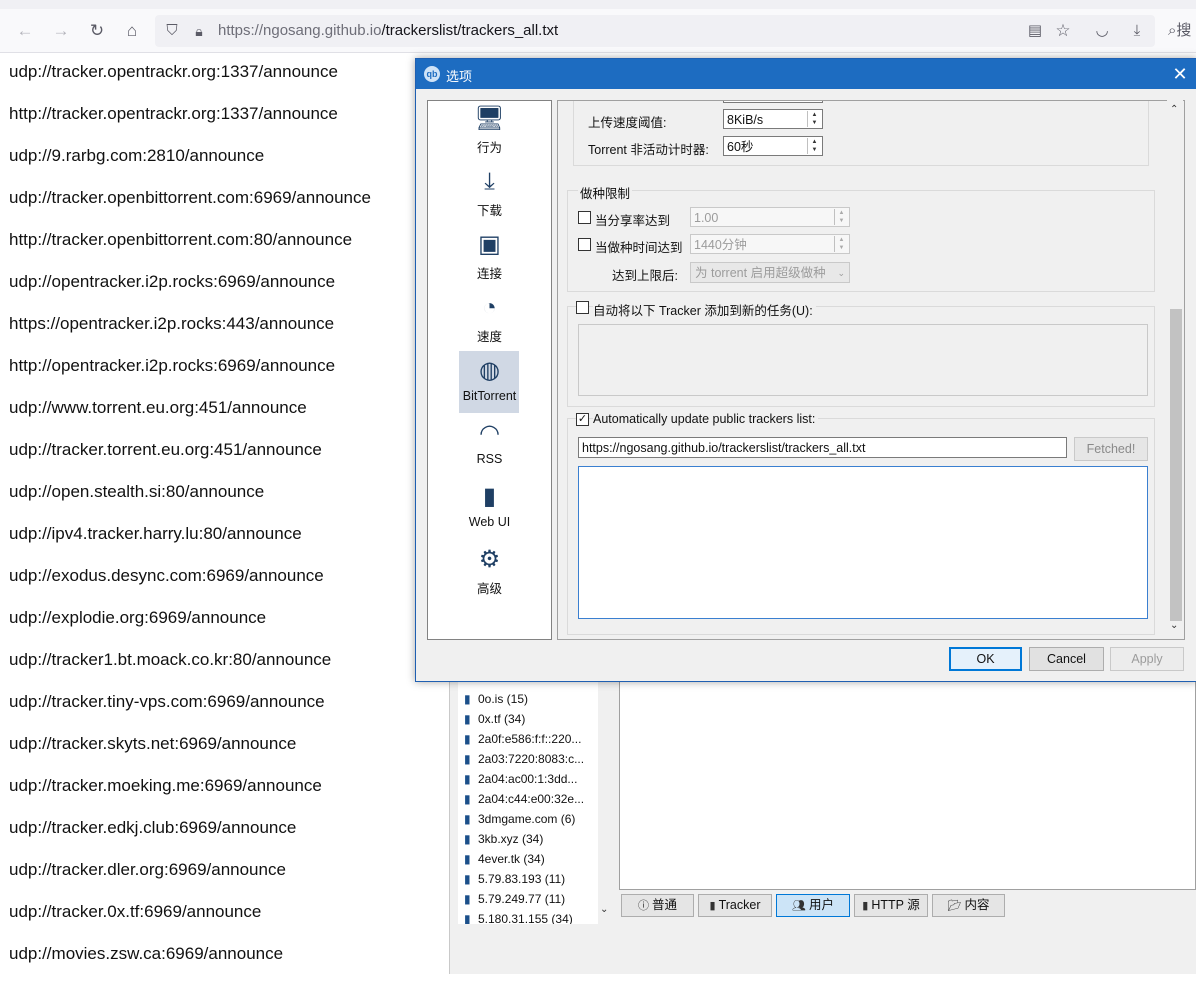  I want to click on forward-icon: →, so click(61, 31).